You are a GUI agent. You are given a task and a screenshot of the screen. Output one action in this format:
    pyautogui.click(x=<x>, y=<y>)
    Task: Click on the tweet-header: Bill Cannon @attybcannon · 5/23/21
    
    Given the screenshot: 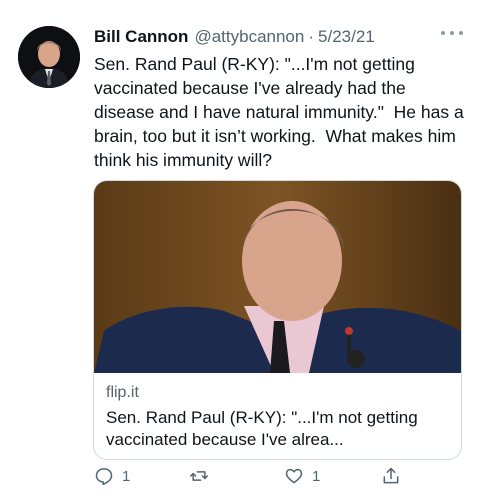 What is the action you would take?
    pyautogui.click(x=278, y=37)
    